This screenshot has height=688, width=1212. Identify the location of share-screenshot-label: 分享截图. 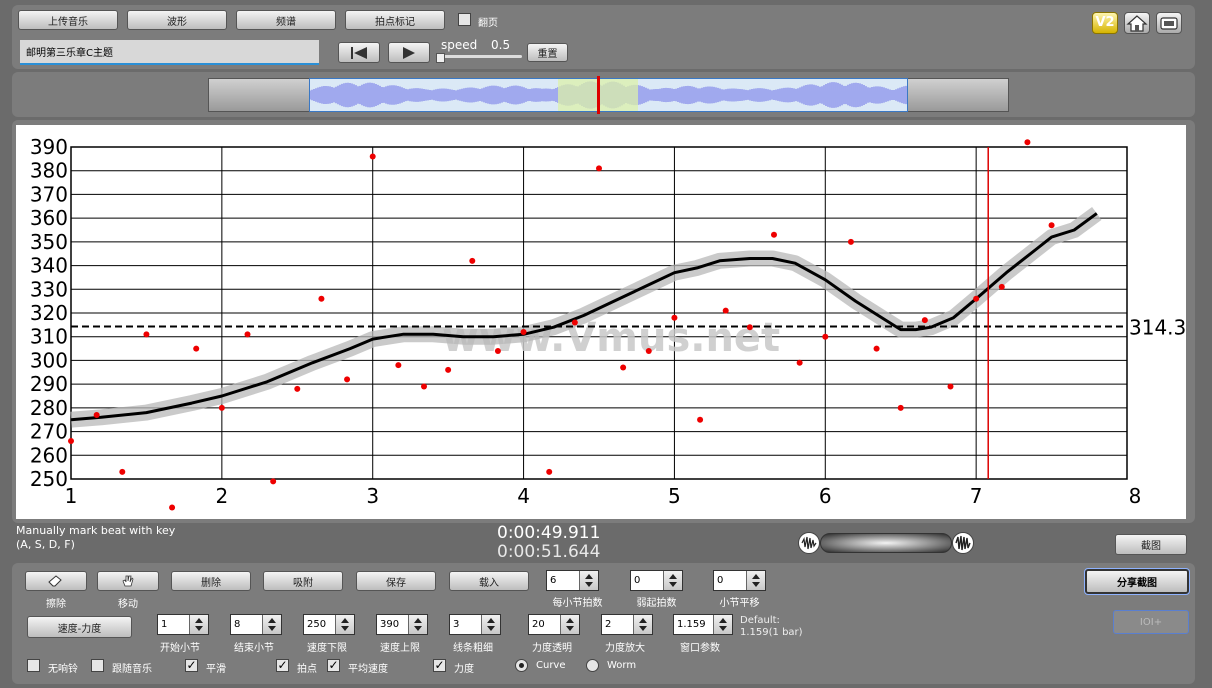
(1137, 583).